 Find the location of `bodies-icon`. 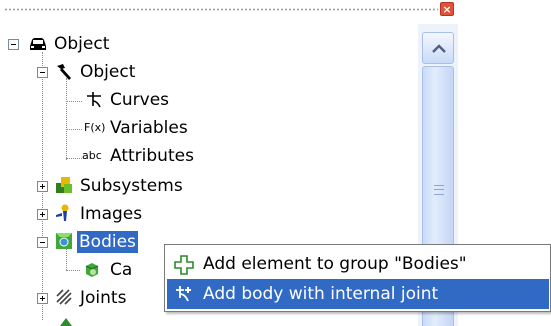

bodies-icon is located at coordinates (64, 241).